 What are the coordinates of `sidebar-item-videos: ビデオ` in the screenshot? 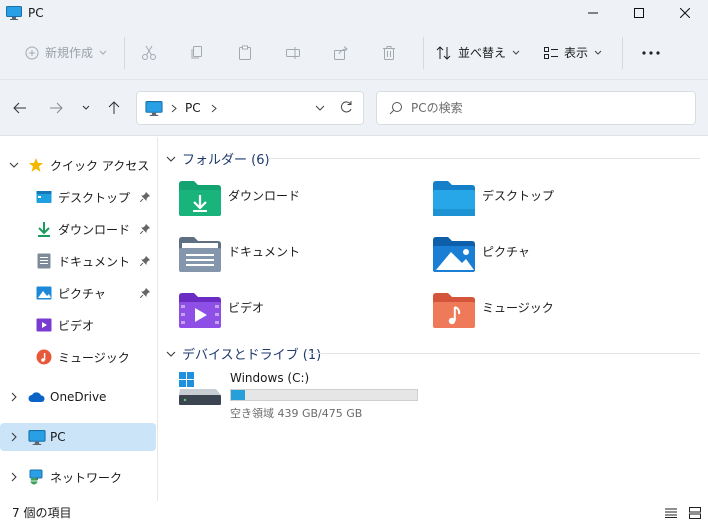 It's located at (78, 325).